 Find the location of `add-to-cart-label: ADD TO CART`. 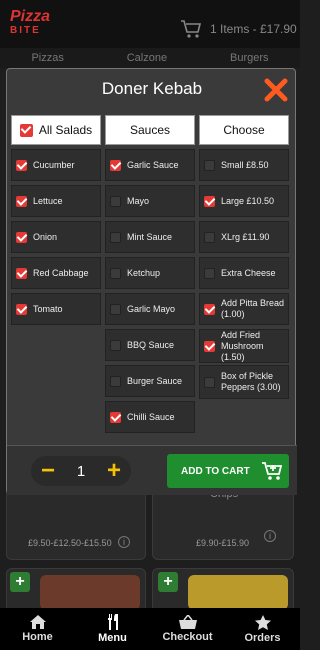

add-to-cart-label: ADD TO CART is located at coordinates (215, 471).